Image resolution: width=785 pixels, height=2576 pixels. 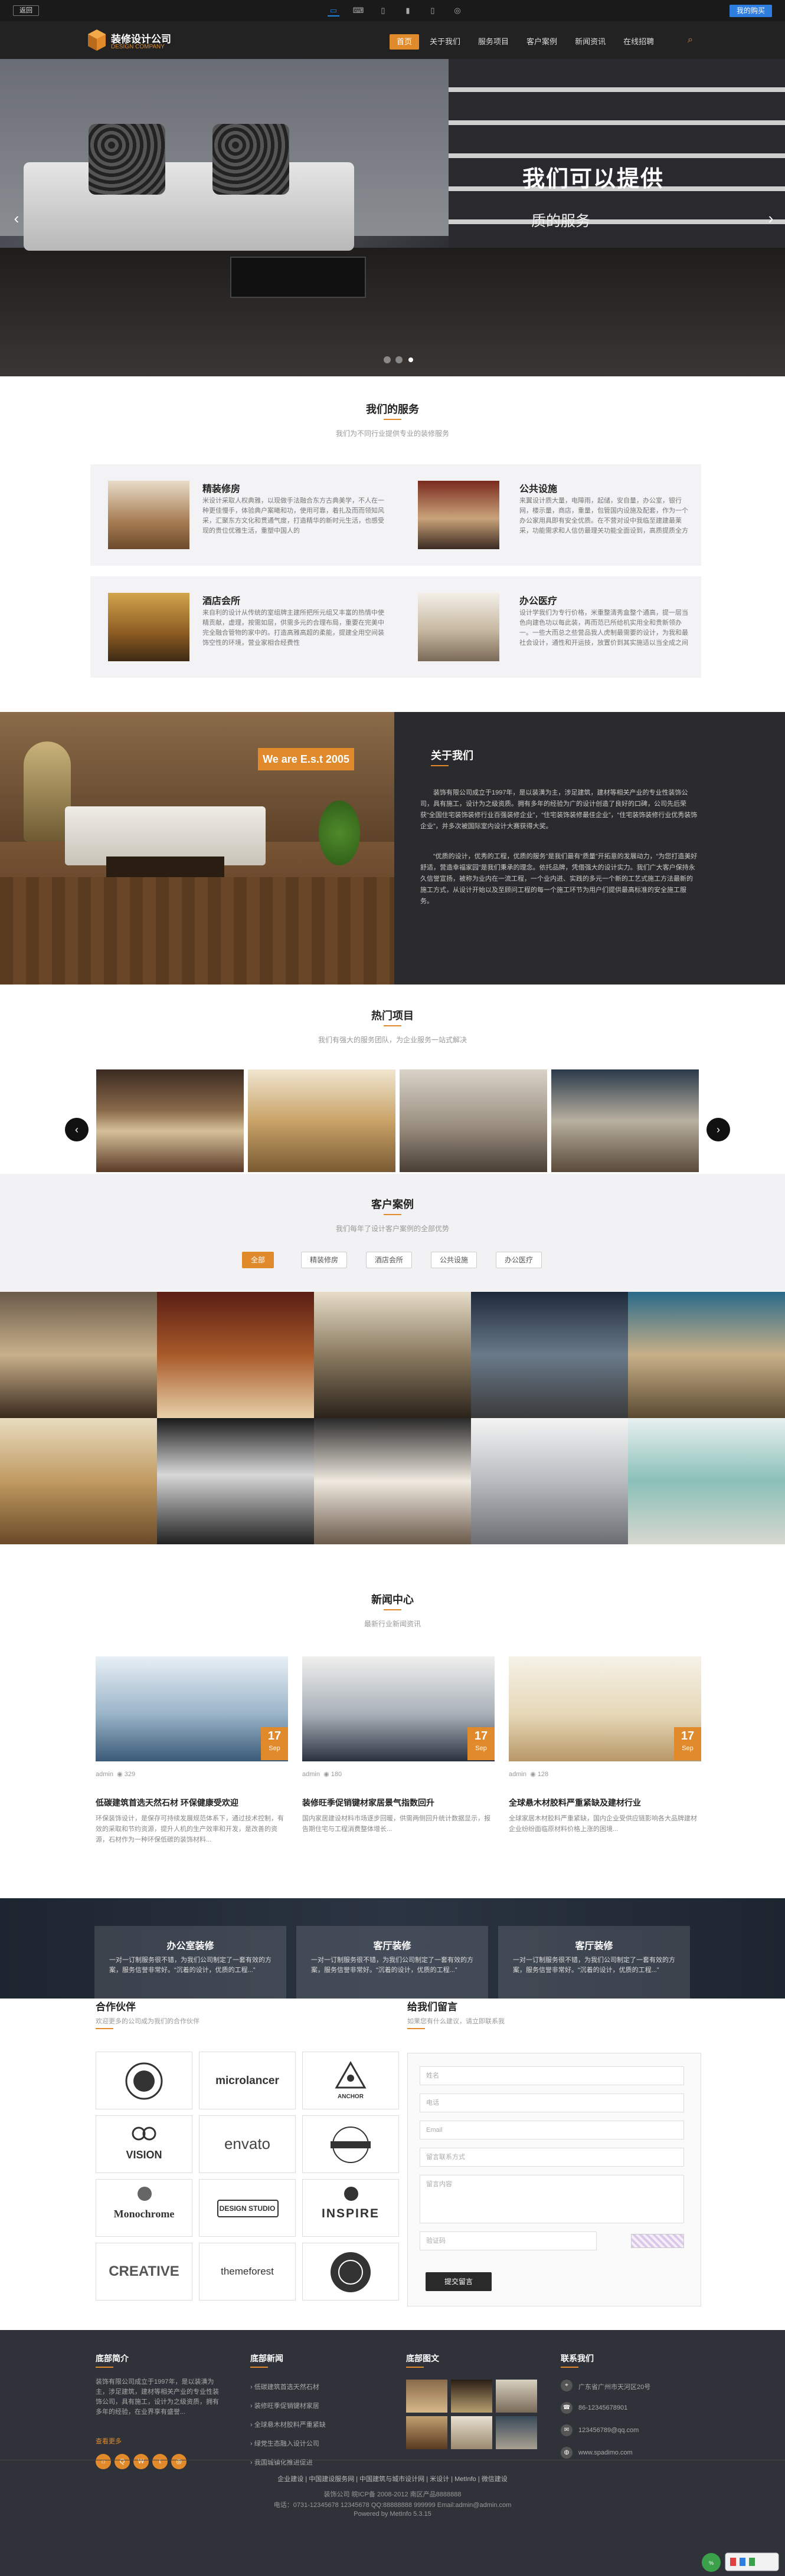 What do you see at coordinates (541, 42) in the screenshot?
I see `nav-cases: 客户案例` at bounding box center [541, 42].